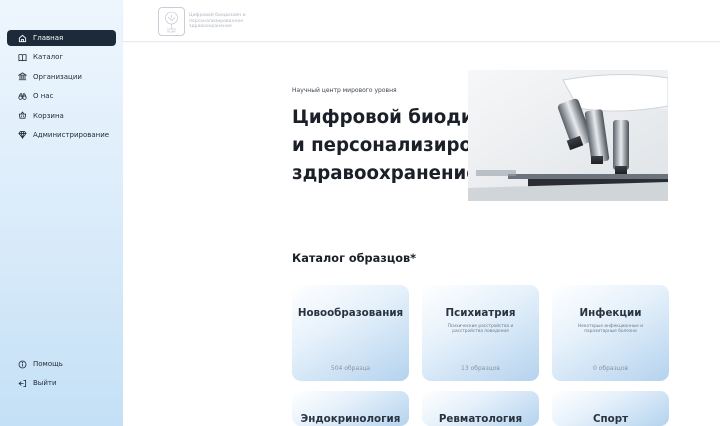  I want to click on hero-title-line: здравоохранение, so click(385, 173).